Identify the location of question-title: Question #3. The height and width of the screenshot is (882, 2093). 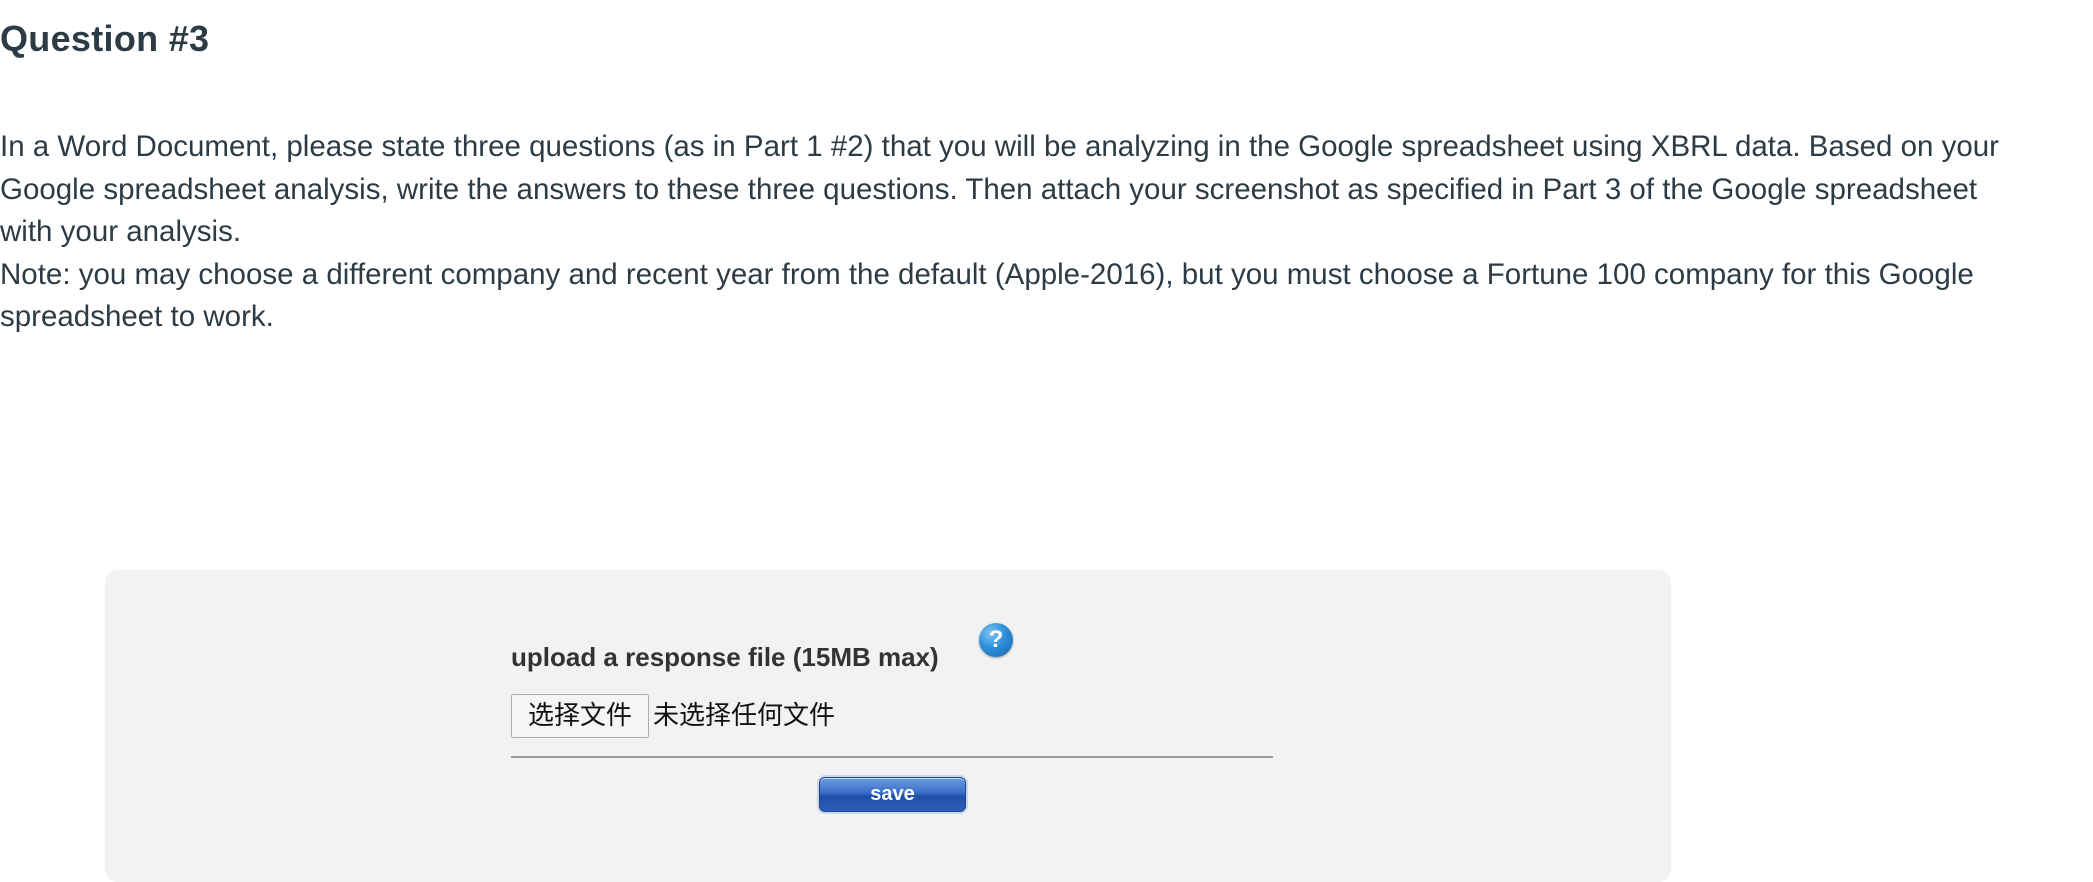
(105, 38).